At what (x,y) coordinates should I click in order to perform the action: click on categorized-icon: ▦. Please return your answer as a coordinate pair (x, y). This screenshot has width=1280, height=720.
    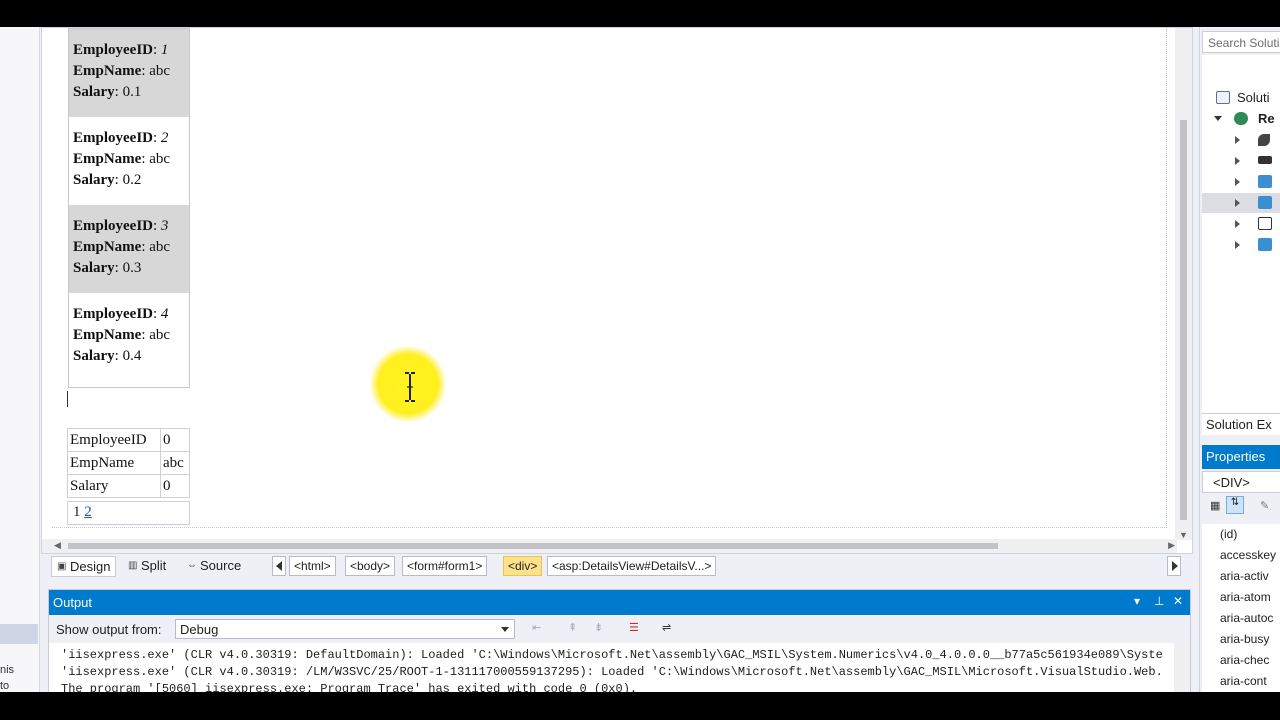
    Looking at the image, I should click on (1215, 505).